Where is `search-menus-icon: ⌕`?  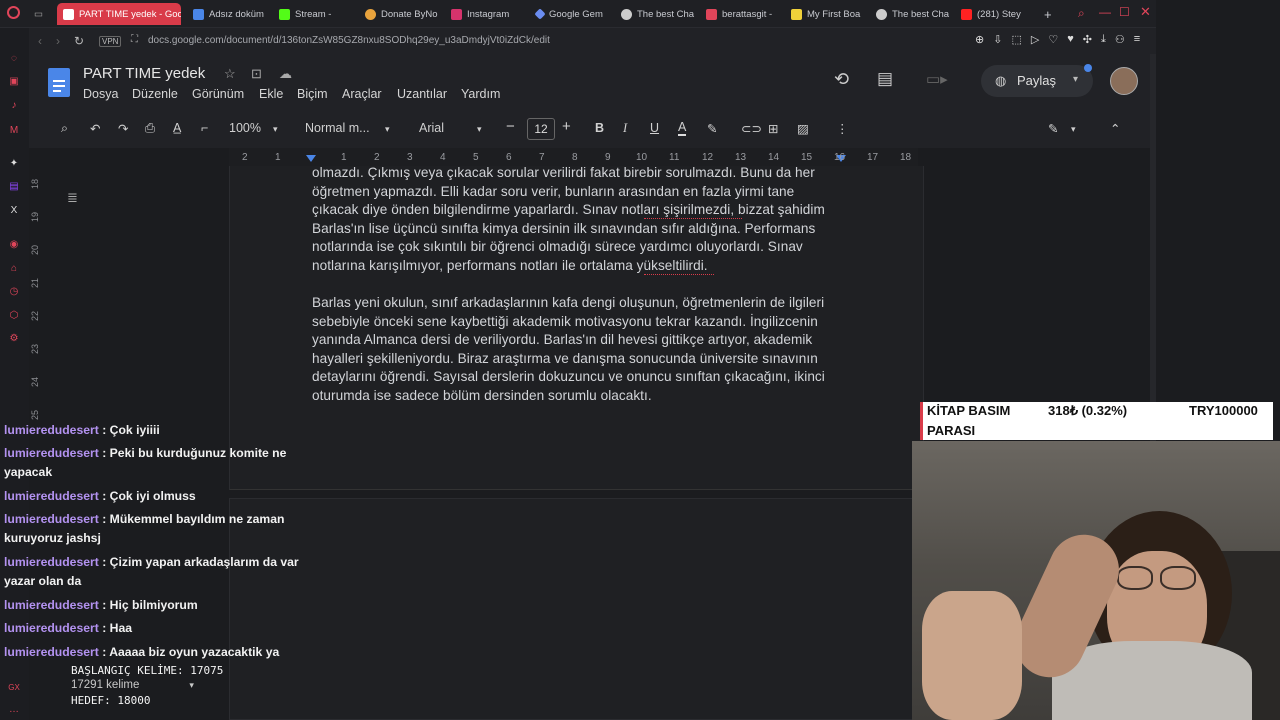
search-menus-icon: ⌕ is located at coordinates (64, 128).